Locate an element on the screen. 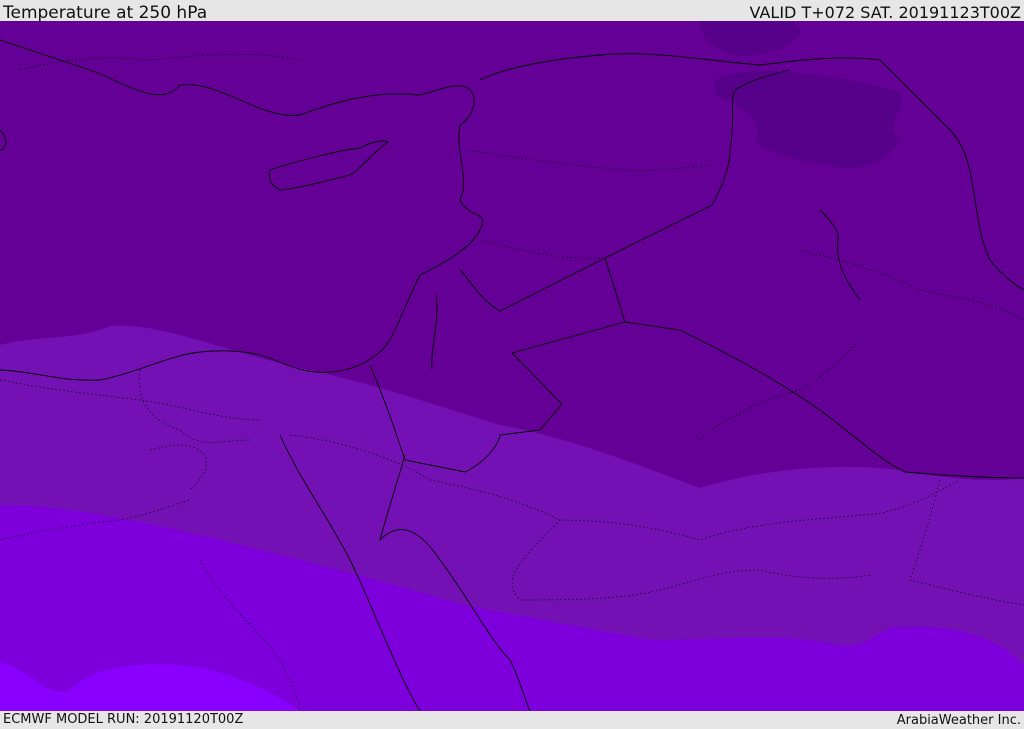 This screenshot has width=1024, height=729. model-run: ECMWF MODEL RUN: 20191120T00Z is located at coordinates (123, 719).